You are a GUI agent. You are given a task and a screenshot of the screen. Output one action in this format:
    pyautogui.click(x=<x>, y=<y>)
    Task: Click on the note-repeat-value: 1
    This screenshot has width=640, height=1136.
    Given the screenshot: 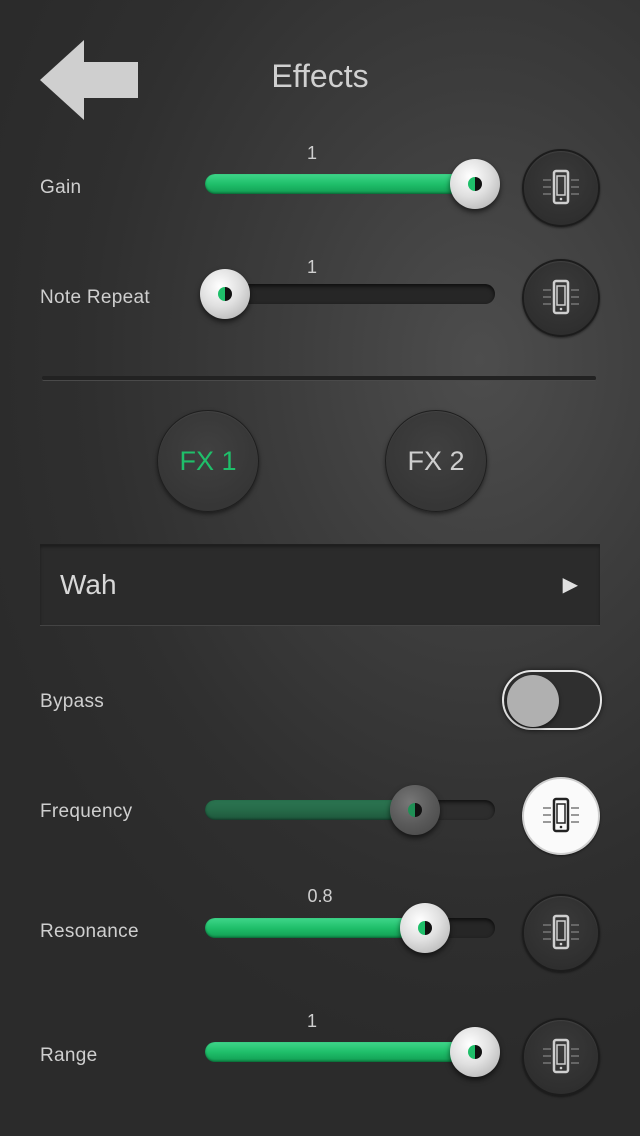 What is the action you would take?
    pyautogui.click(x=311, y=267)
    